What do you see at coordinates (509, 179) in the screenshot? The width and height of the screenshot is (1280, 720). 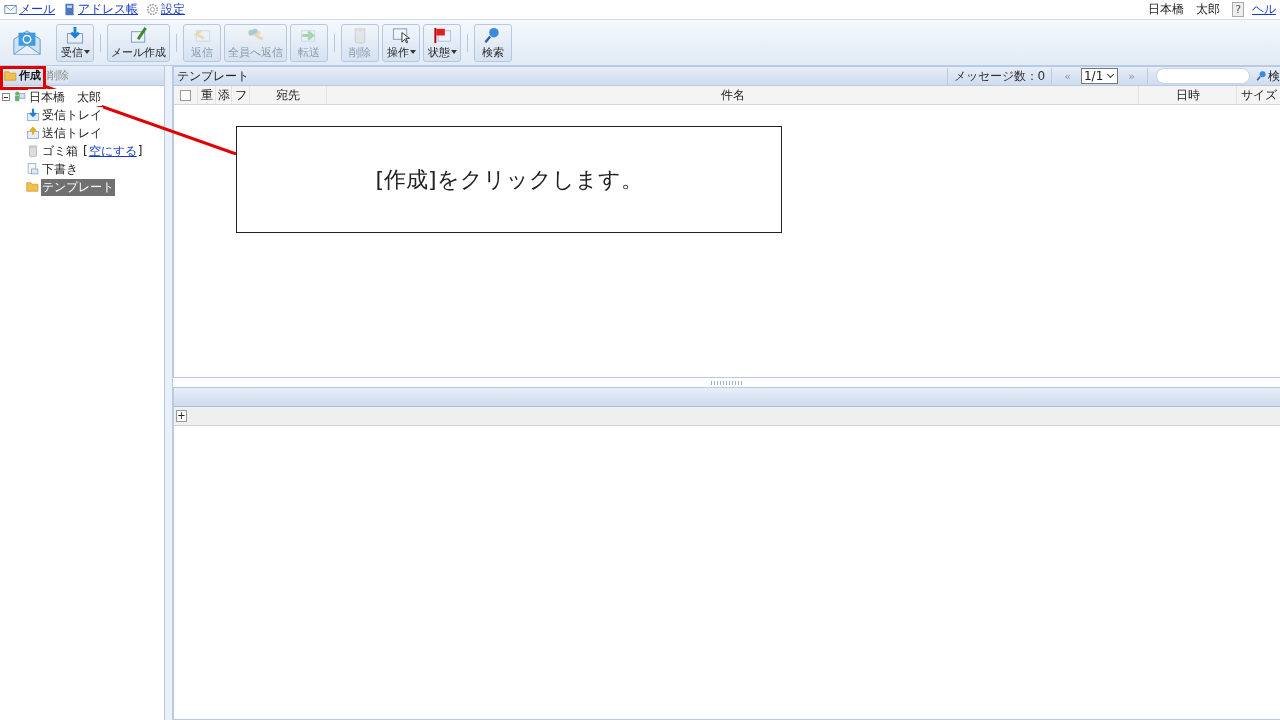 I see `callout-text: [作成]をクリックします。` at bounding box center [509, 179].